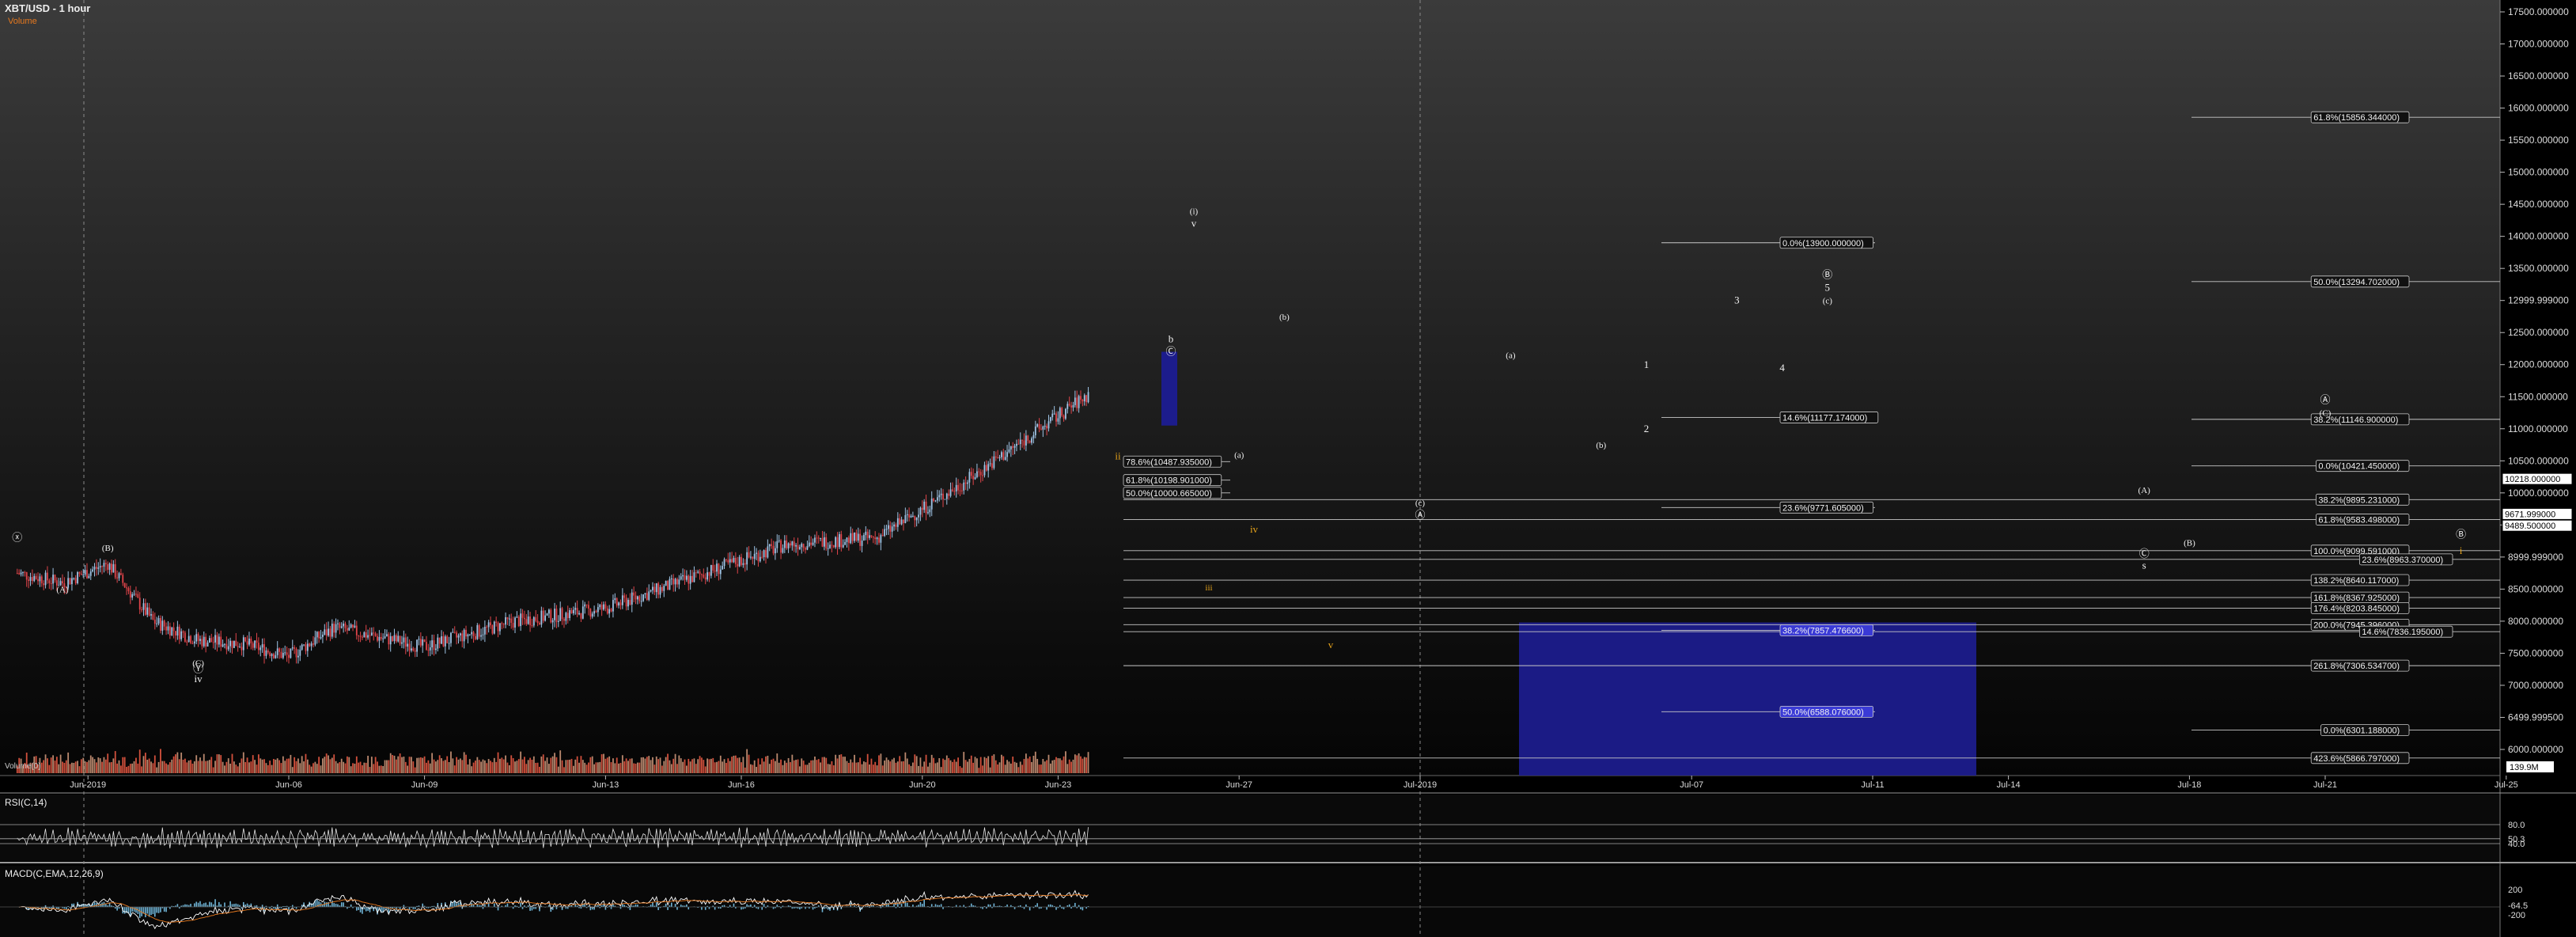  Describe the element at coordinates (2538, 268) in the screenshot. I see `y-tick-label: 13500.000000` at that location.